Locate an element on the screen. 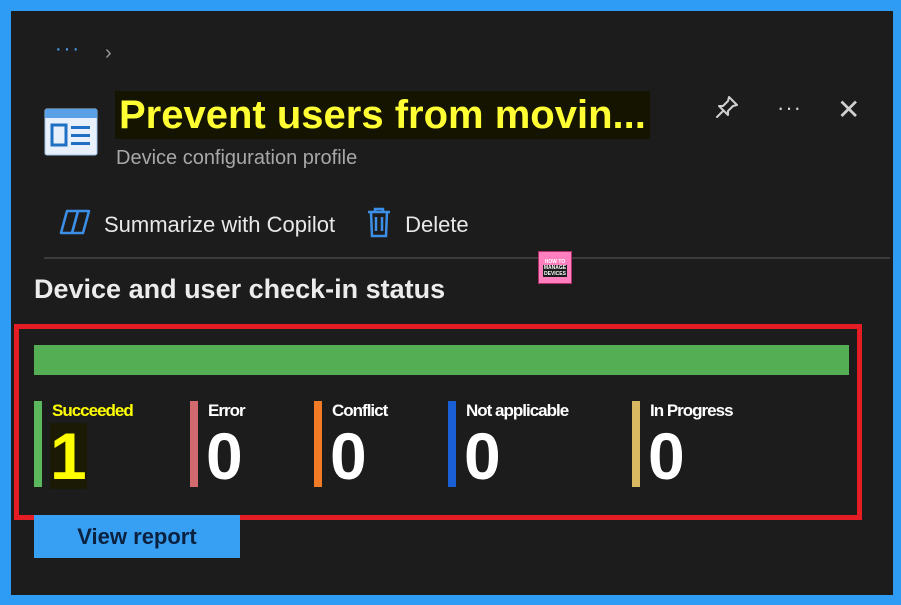 Image resolution: width=901 pixels, height=605 pixels. more-icon: ··· is located at coordinates (789, 108).